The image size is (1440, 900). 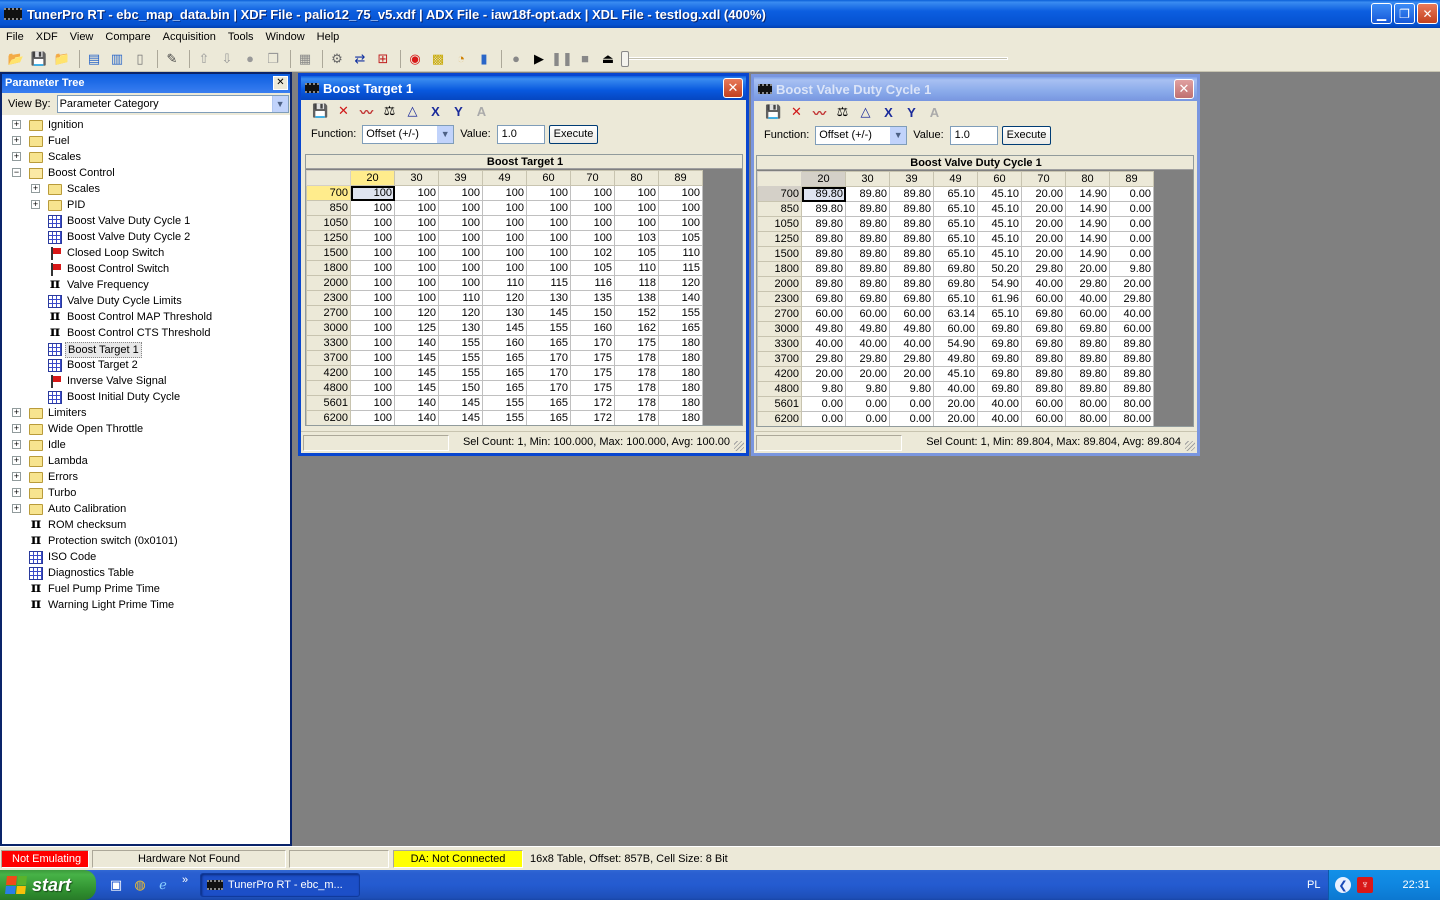 What do you see at coordinates (343, 111) in the screenshot?
I see `cancel-icon: ✕` at bounding box center [343, 111].